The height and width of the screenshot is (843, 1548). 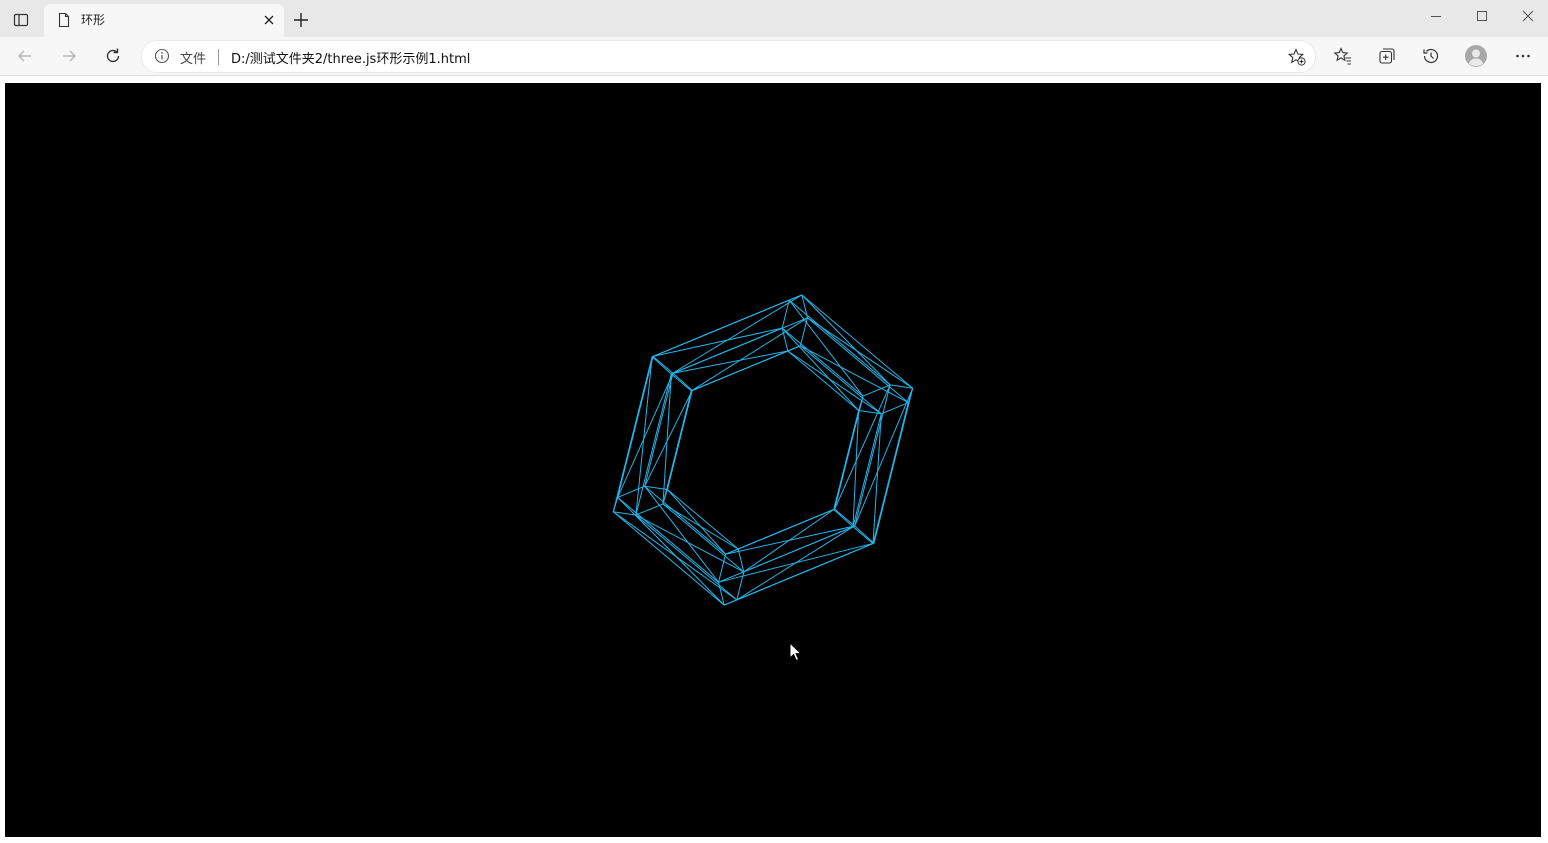 What do you see at coordinates (162, 56) in the screenshot?
I see `info-icon` at bounding box center [162, 56].